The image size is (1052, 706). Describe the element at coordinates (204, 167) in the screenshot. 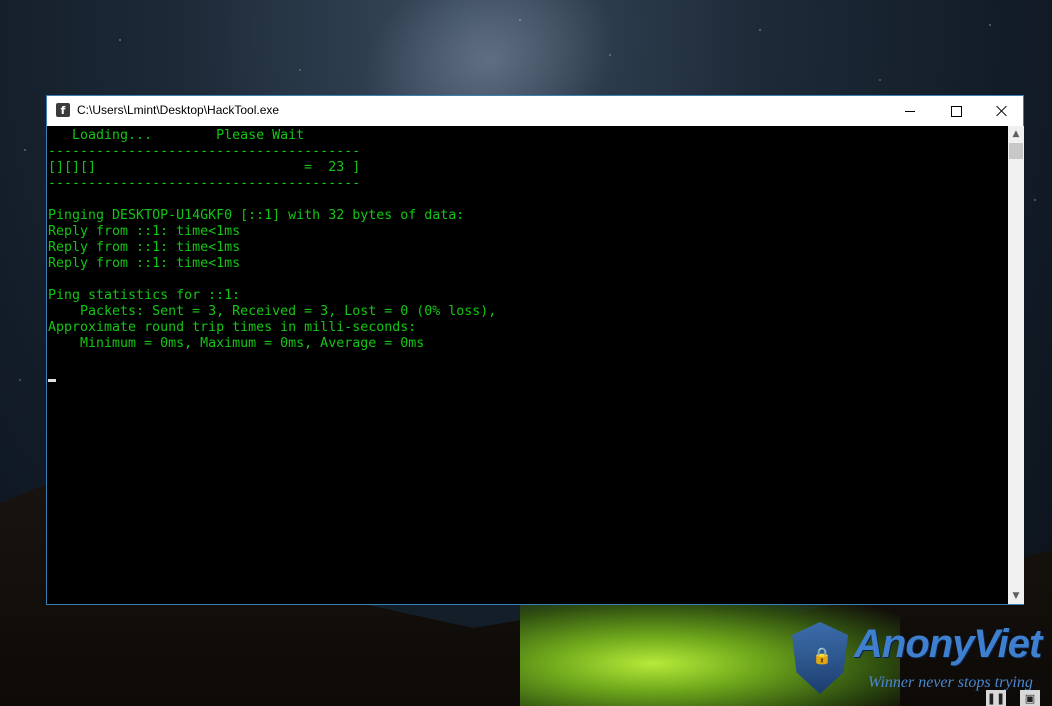

I see `console-line: [][][] = 23 ]` at that location.